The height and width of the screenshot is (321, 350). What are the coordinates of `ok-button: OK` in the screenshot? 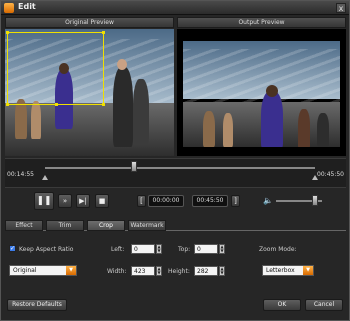 It's located at (282, 305).